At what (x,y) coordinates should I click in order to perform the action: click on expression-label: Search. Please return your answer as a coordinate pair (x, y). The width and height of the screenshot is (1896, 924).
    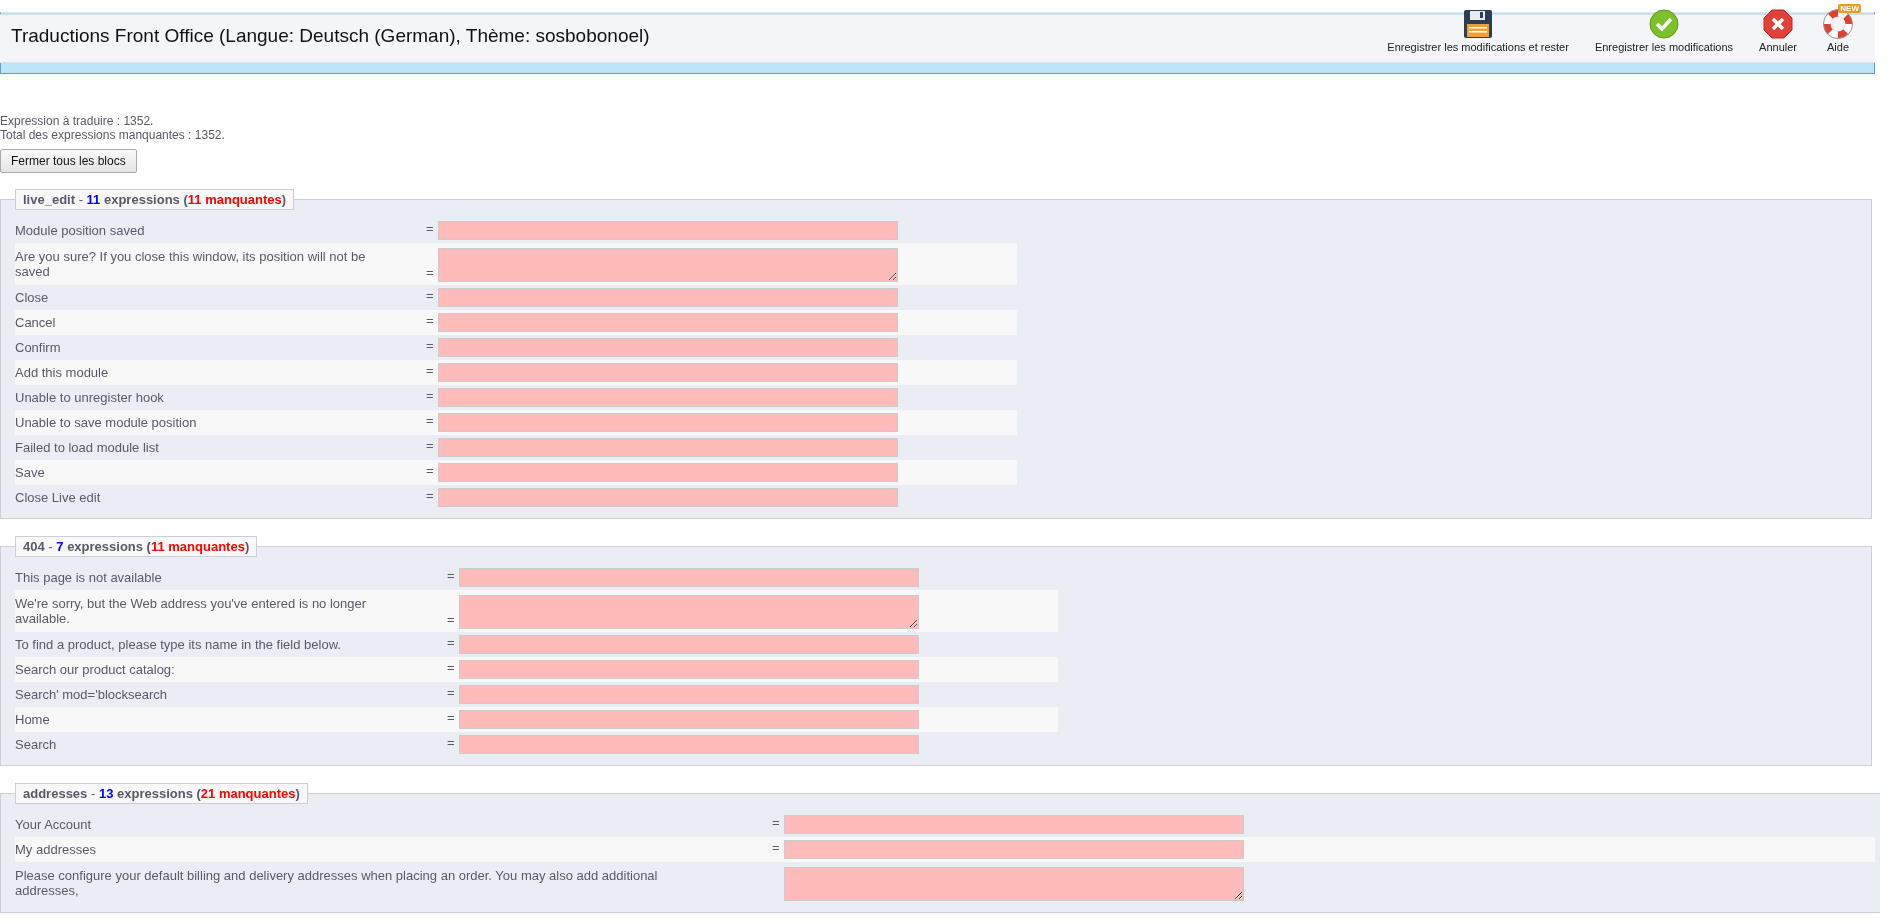
    Looking at the image, I should click on (36, 745).